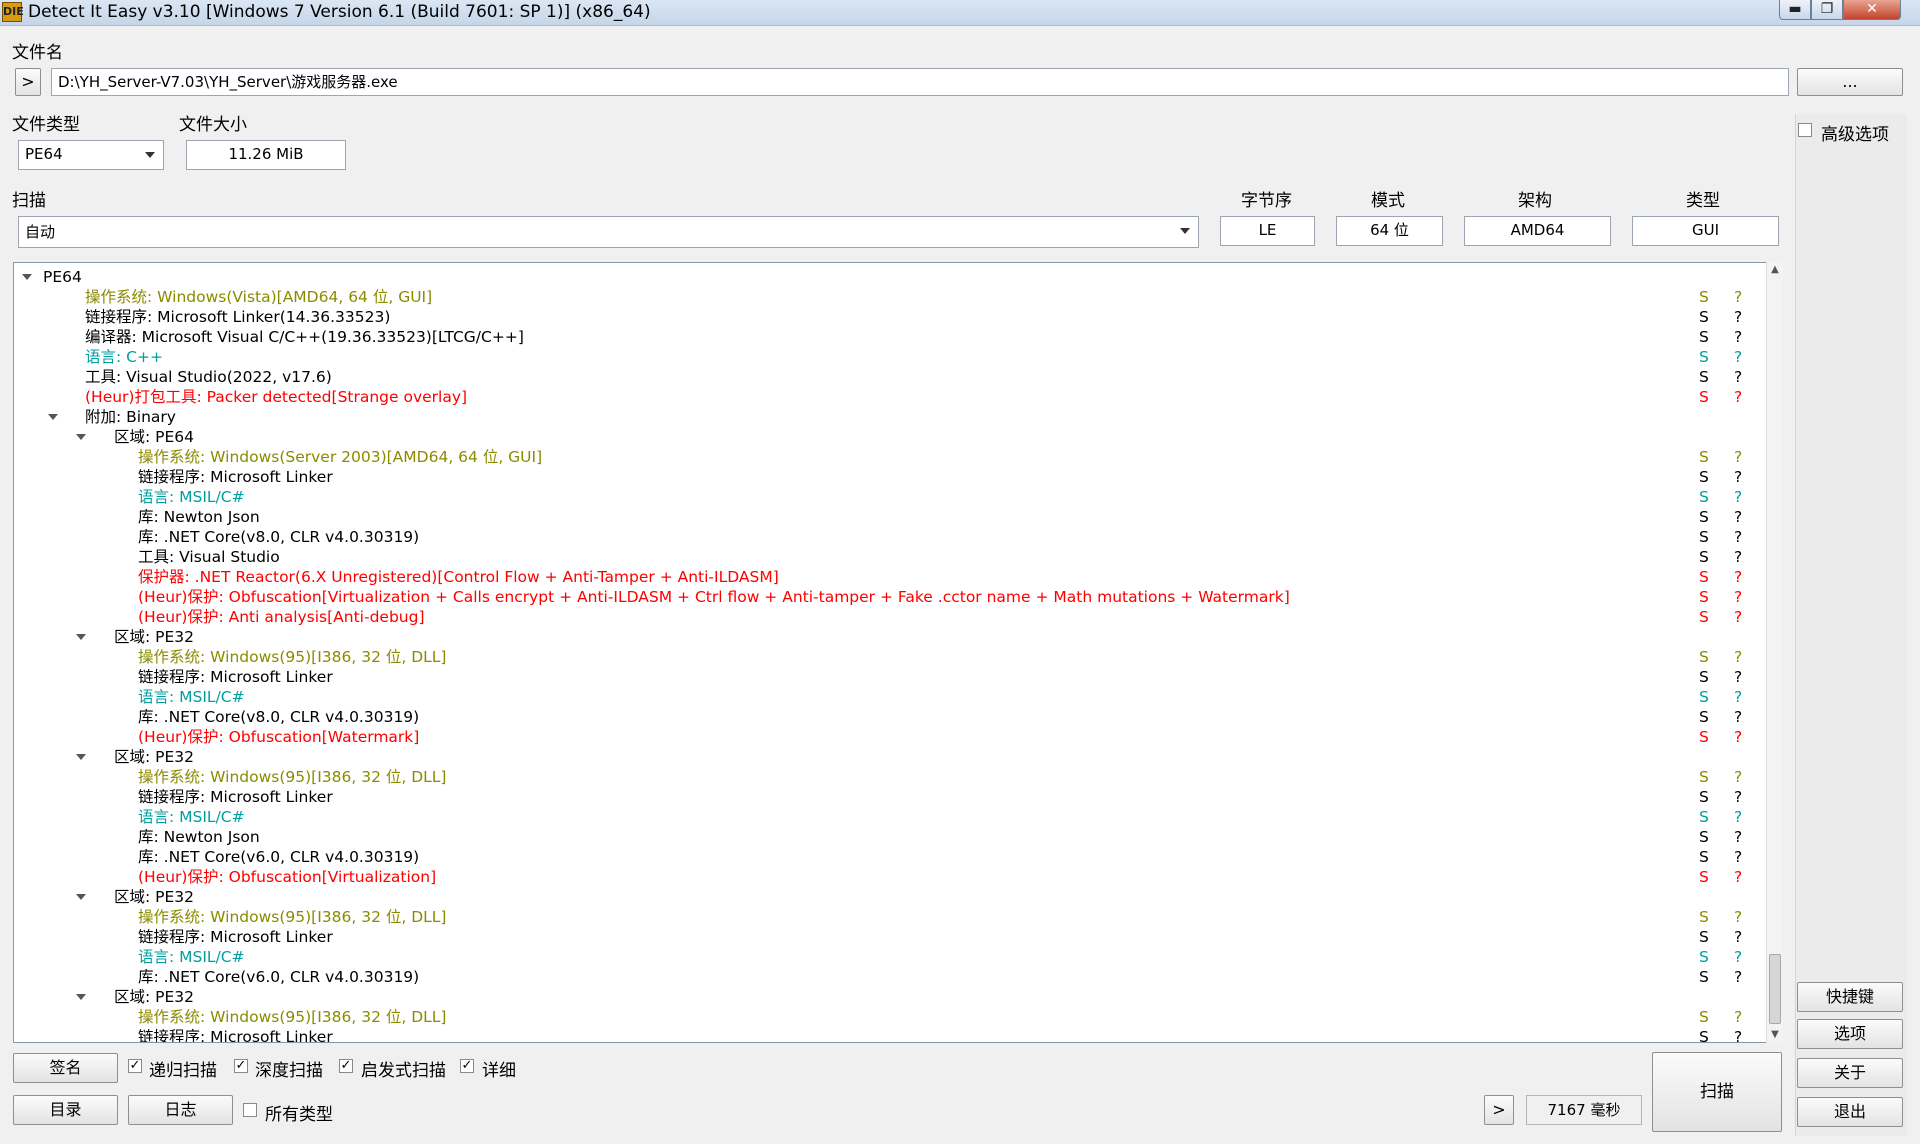 This screenshot has width=1920, height=1144. What do you see at coordinates (1499, 1110) in the screenshot?
I see `elapsed-toggle-button: >` at bounding box center [1499, 1110].